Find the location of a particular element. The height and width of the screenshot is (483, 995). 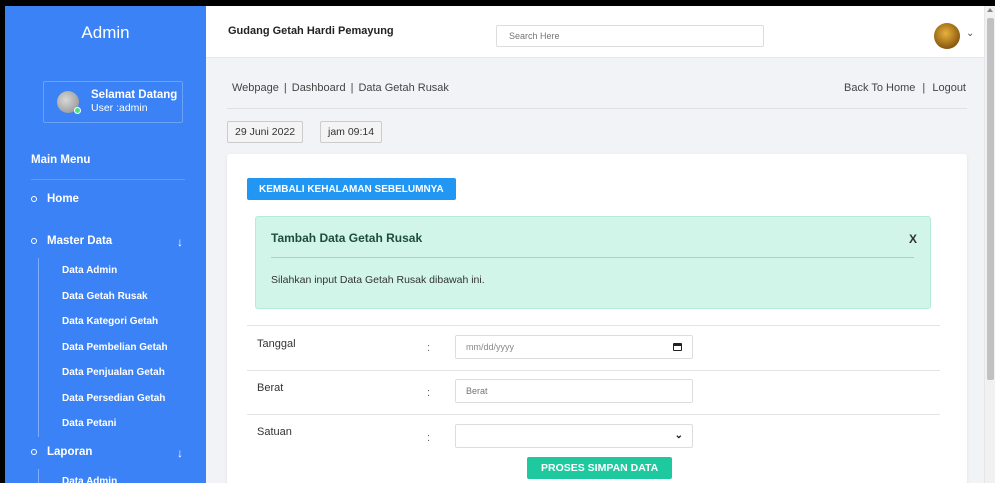

date-chip: 29 Juni 2022 is located at coordinates (265, 132).